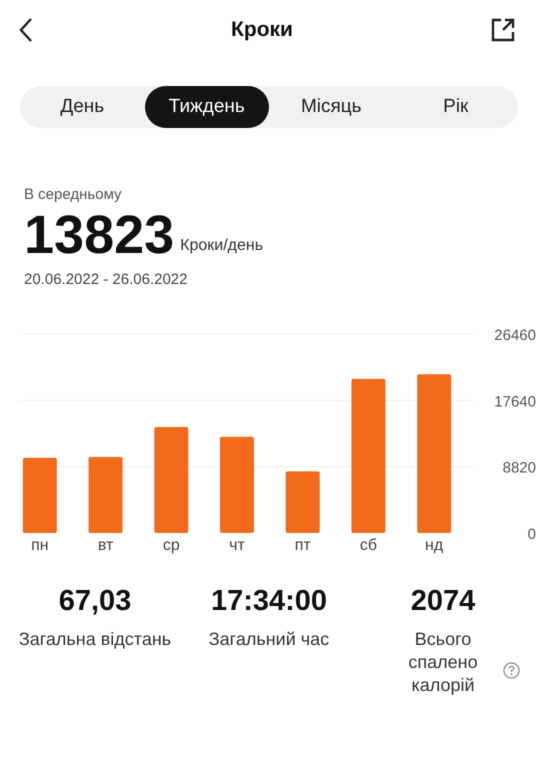 This screenshot has width=538, height=768. What do you see at coordinates (519, 468) in the screenshot?
I see `axis-label: 8820` at bounding box center [519, 468].